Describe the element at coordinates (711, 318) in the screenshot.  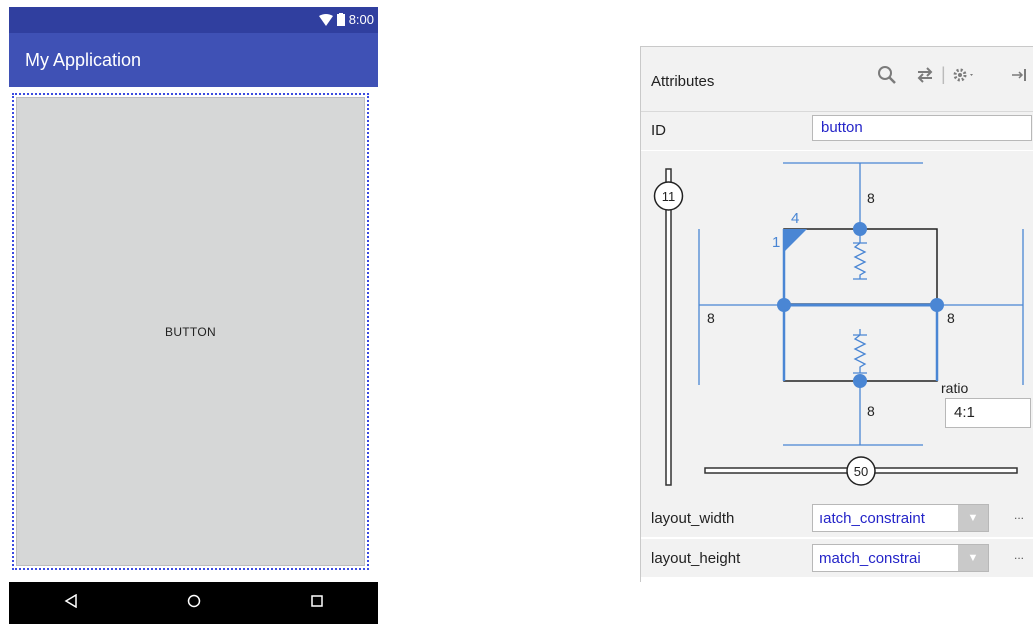
I see `left-margin-value: 8` at that location.